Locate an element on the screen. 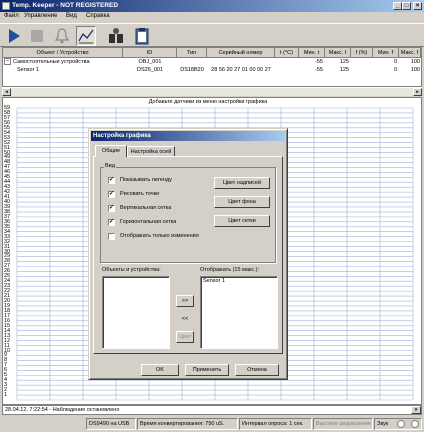 Image resolution: width=424 pixels, height=432 pixels. objects-label: Объекты и устройства: is located at coordinates (131, 270).